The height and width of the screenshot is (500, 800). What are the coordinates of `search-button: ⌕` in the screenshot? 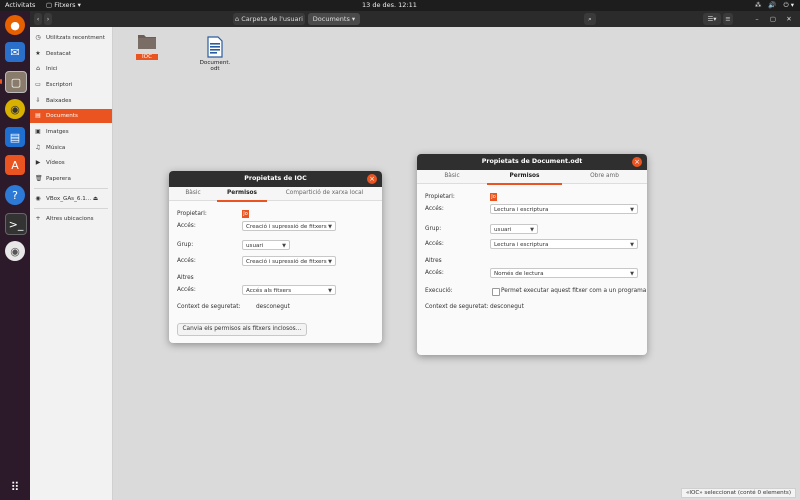 It's located at (590, 19).